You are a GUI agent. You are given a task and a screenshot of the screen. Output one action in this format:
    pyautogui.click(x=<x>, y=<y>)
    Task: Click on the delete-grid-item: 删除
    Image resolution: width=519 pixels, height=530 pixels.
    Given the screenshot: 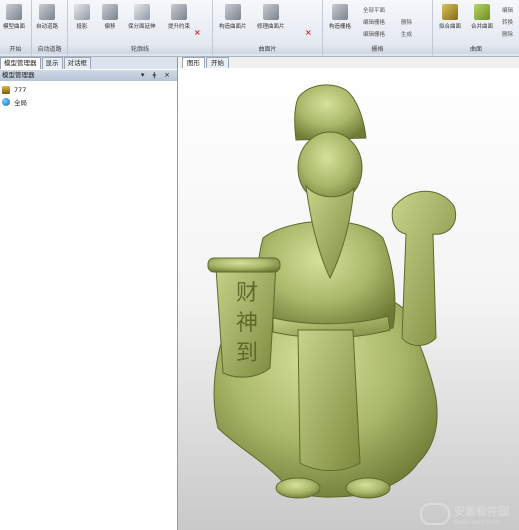 What is the action you would take?
    pyautogui.click(x=406, y=22)
    